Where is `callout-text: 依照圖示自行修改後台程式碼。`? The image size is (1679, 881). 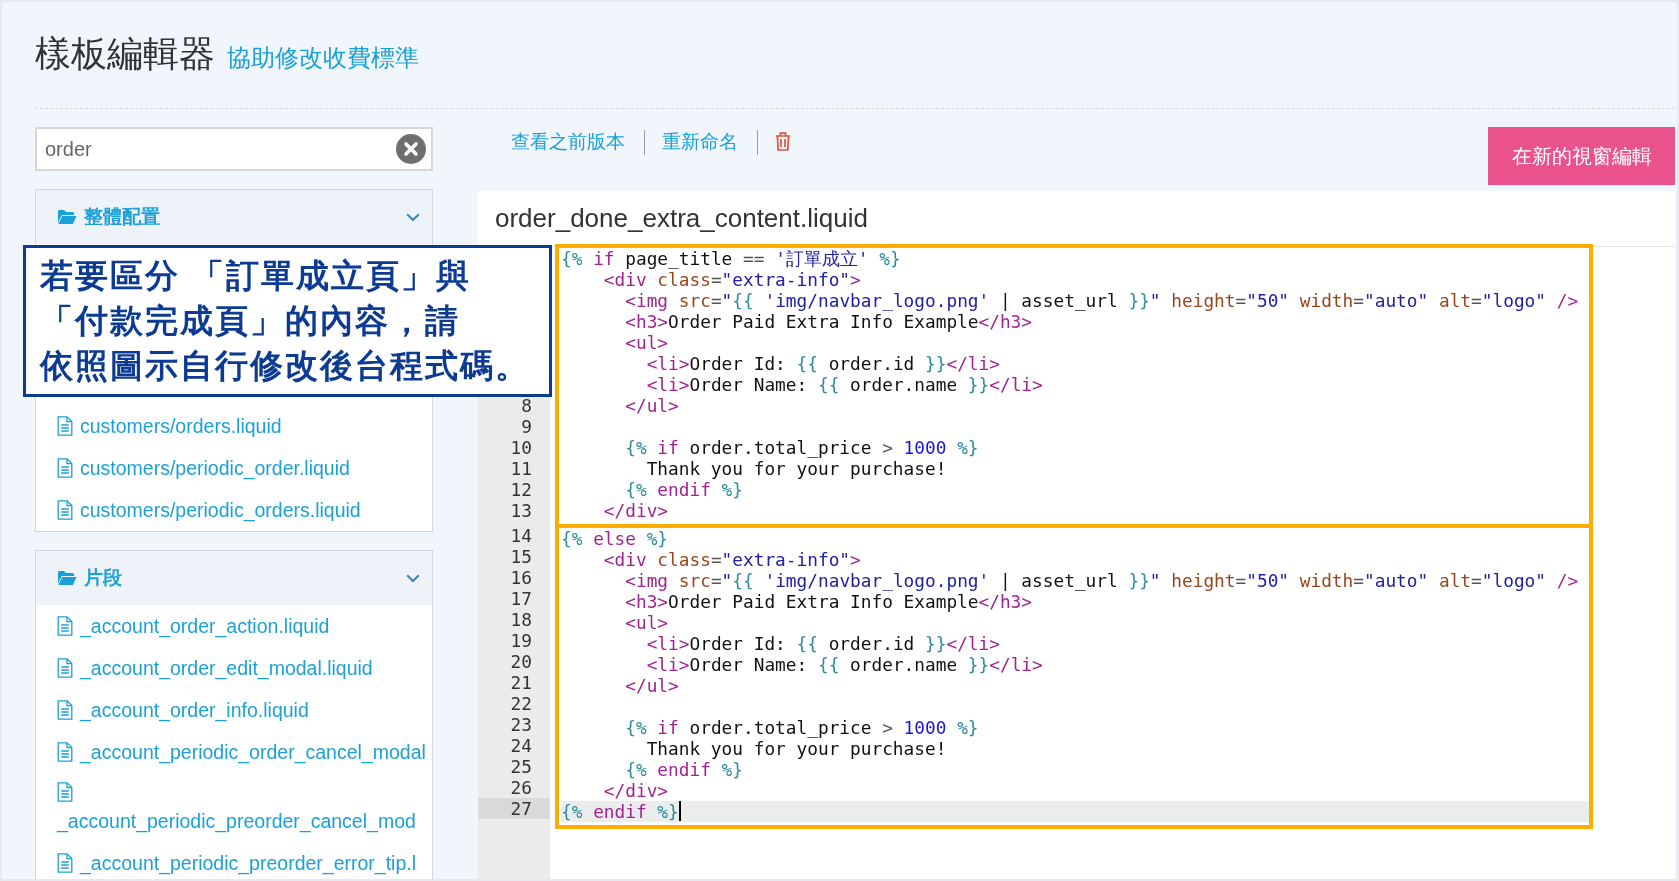
callout-text: 依照圖示自行修改後台程式碼。 is located at coordinates (285, 366).